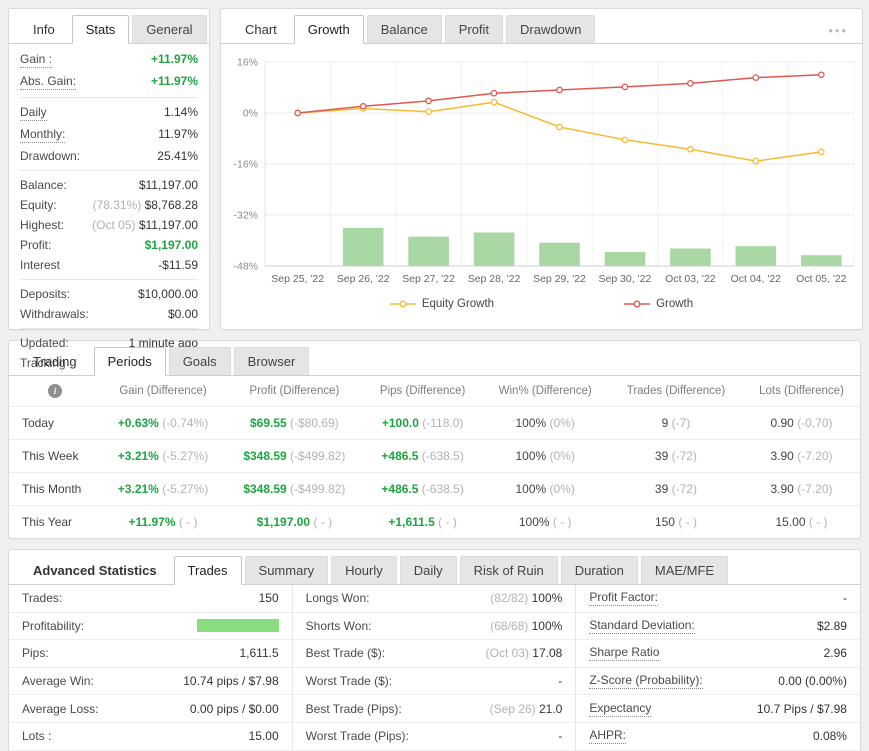 This screenshot has width=869, height=751. What do you see at coordinates (353, 708) in the screenshot?
I see `adv-label-best-trade-pips: Best Trade (Pips):` at bounding box center [353, 708].